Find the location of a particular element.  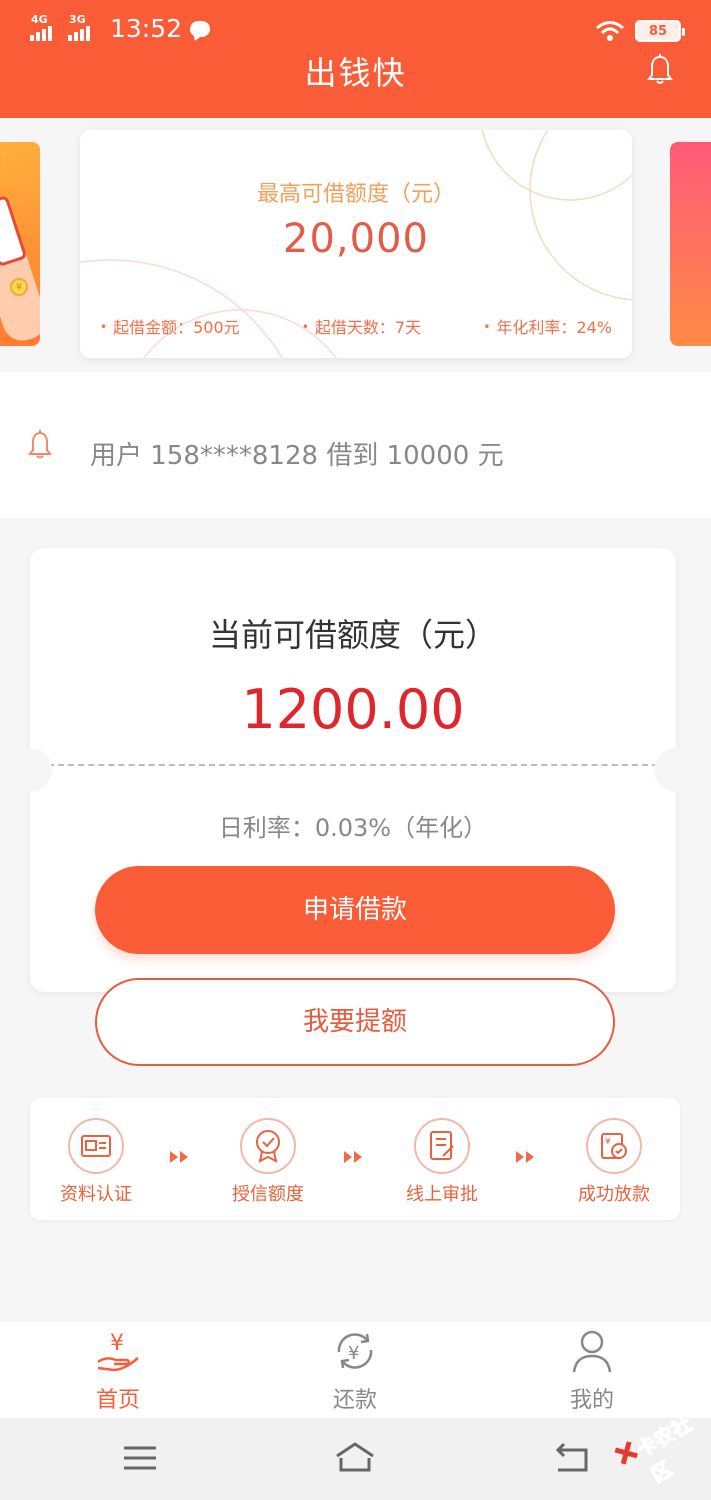

tab-label: 还款 is located at coordinates (354, 1400).